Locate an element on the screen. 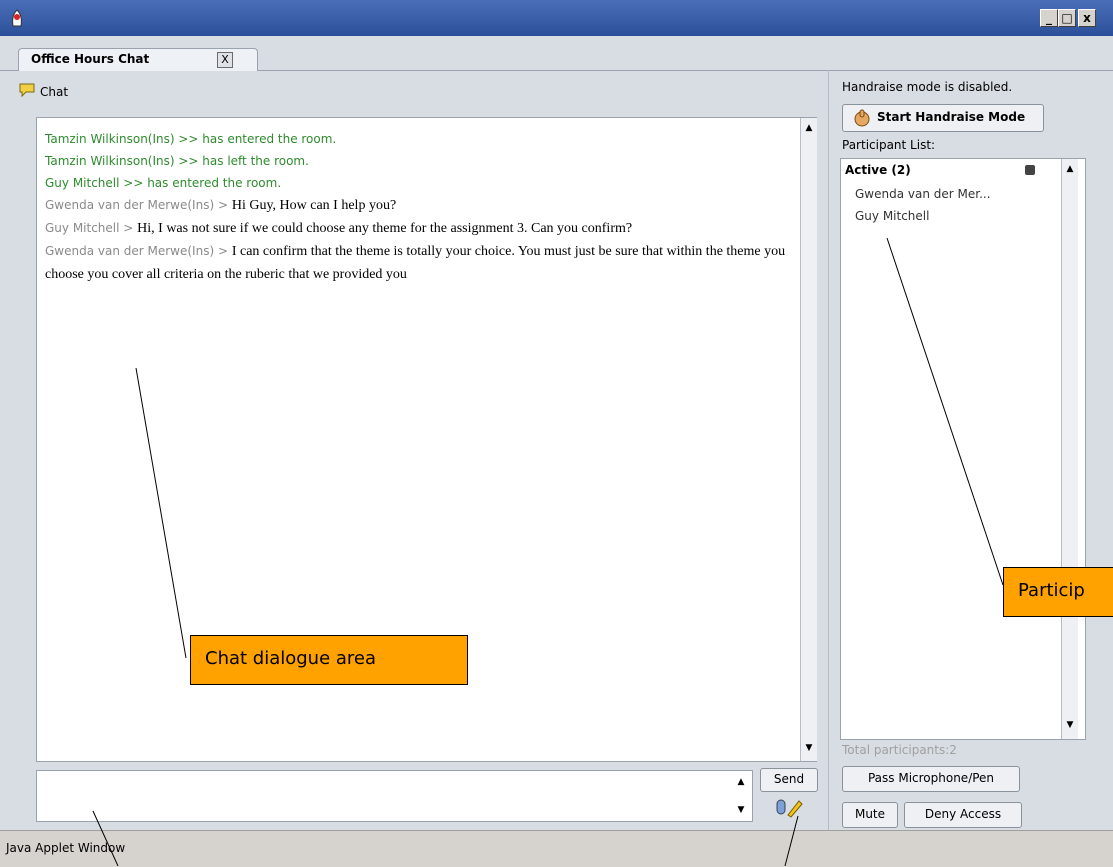  chat-scrollbar: ▲ ▼ is located at coordinates (808, 439).